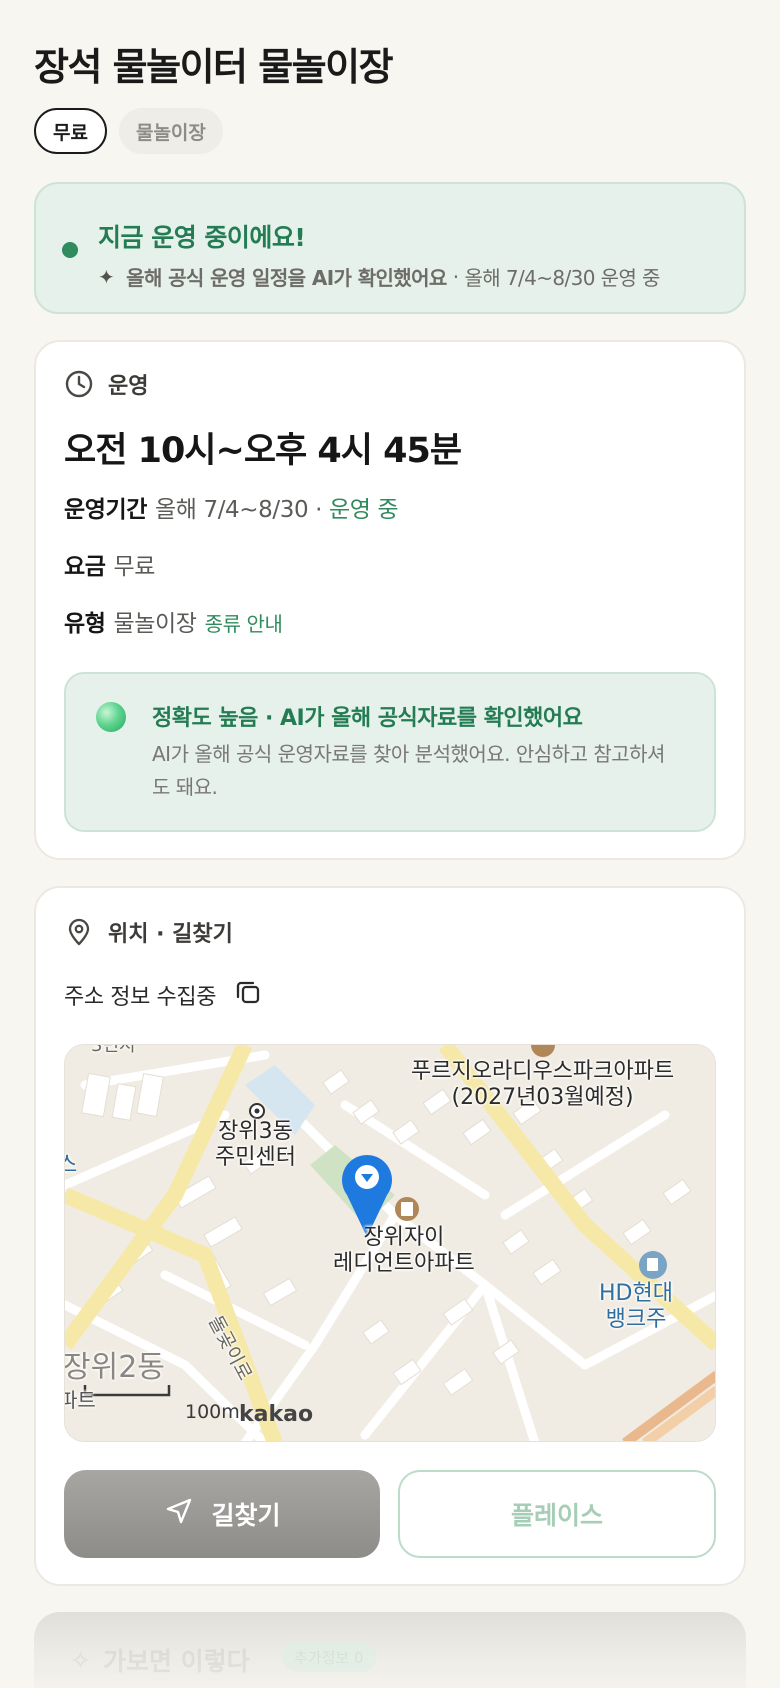  I want to click on status-ai-note: 올해 공식 운영 일정을 AI가 확인했어요, so click(286, 278).